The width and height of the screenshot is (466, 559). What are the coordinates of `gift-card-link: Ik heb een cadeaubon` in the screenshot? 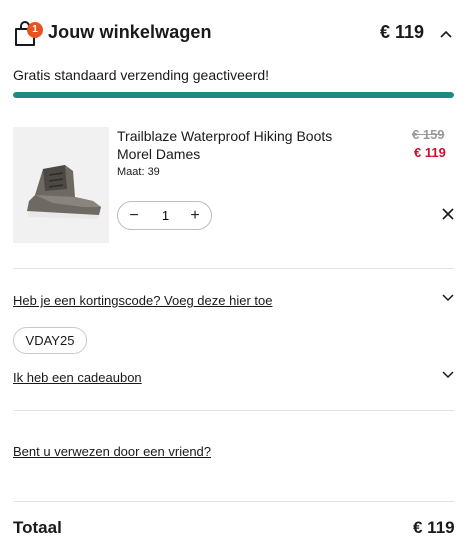 It's located at (77, 377).